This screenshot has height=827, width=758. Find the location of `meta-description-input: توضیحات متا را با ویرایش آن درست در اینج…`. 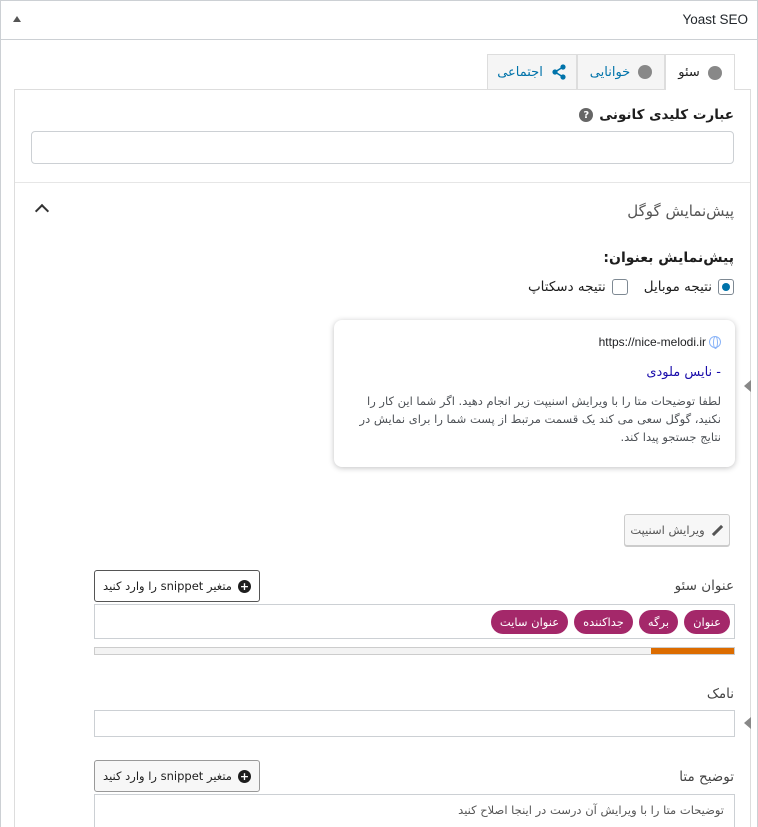

meta-description-input: توضیحات متا را با ویرایش آن درست در اینج… is located at coordinates (414, 810).